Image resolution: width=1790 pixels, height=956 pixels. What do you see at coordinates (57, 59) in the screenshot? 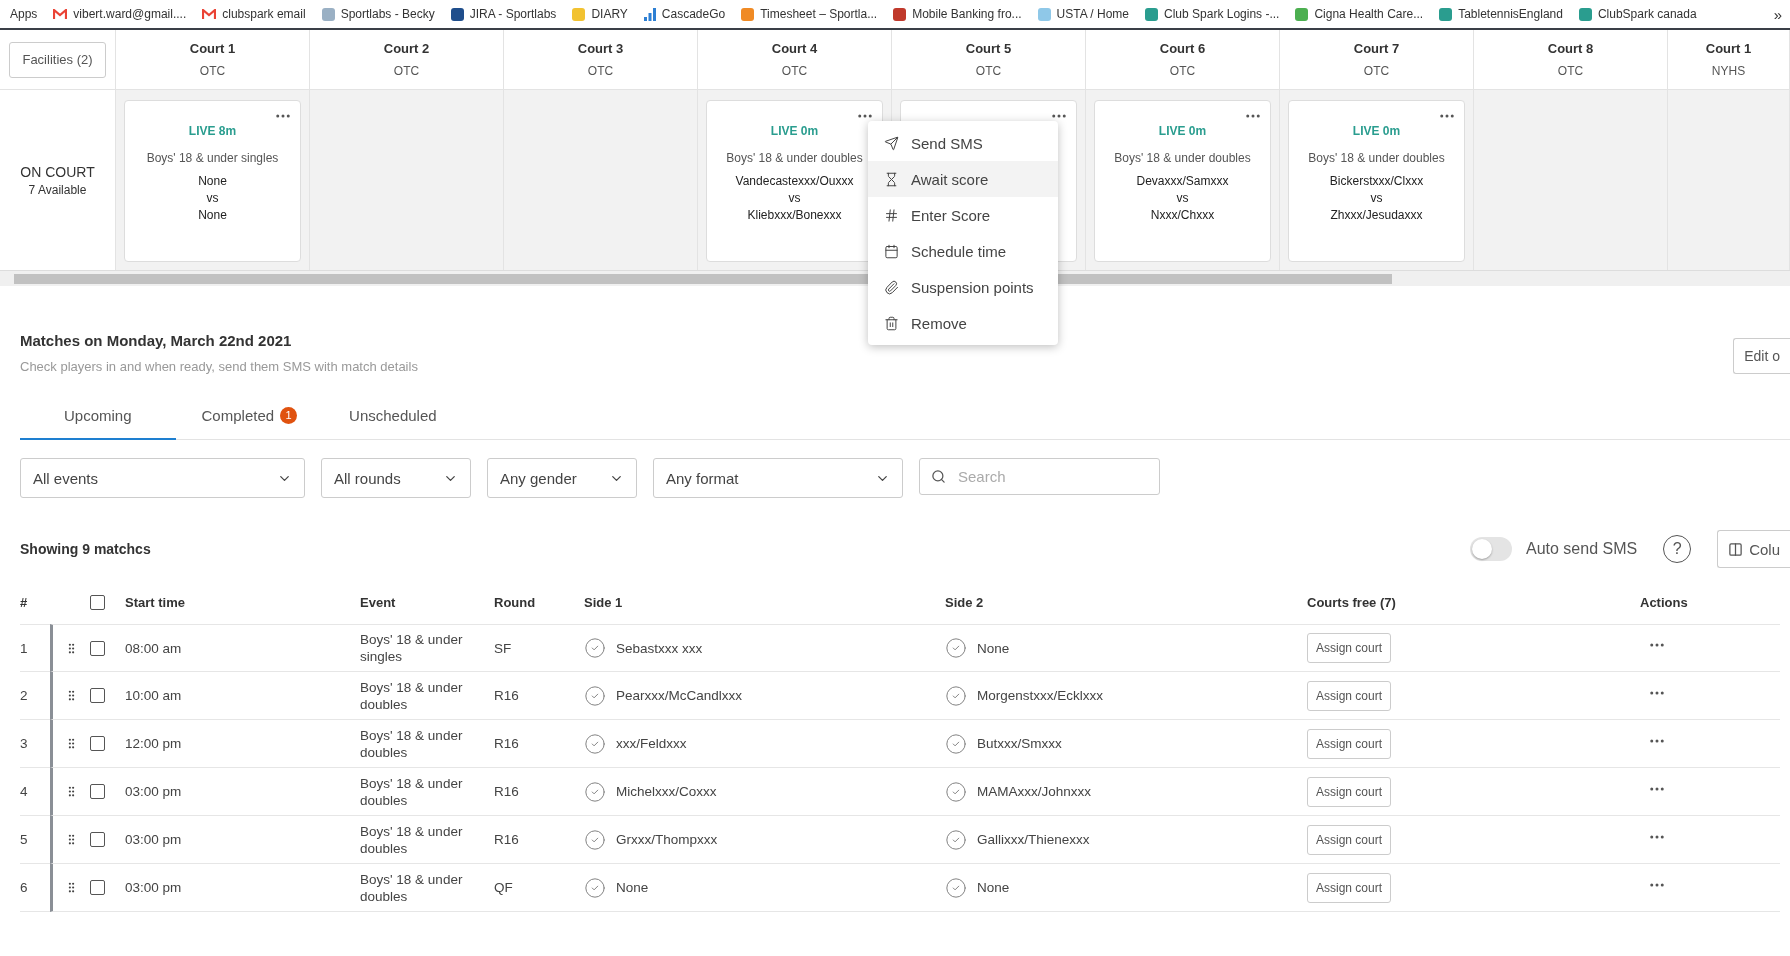
I see `facilities-button: Facilities (2)` at bounding box center [57, 59].